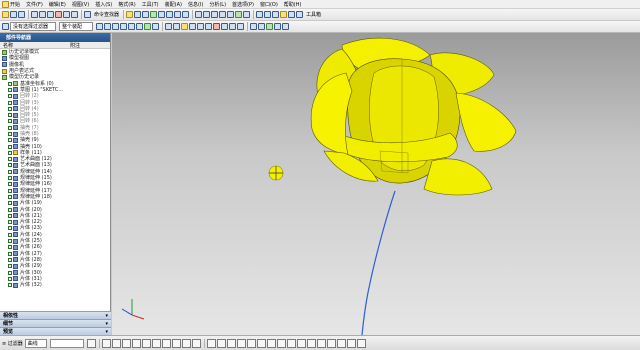  I want to click on menu-dropdown-icon, so click(5, 26).